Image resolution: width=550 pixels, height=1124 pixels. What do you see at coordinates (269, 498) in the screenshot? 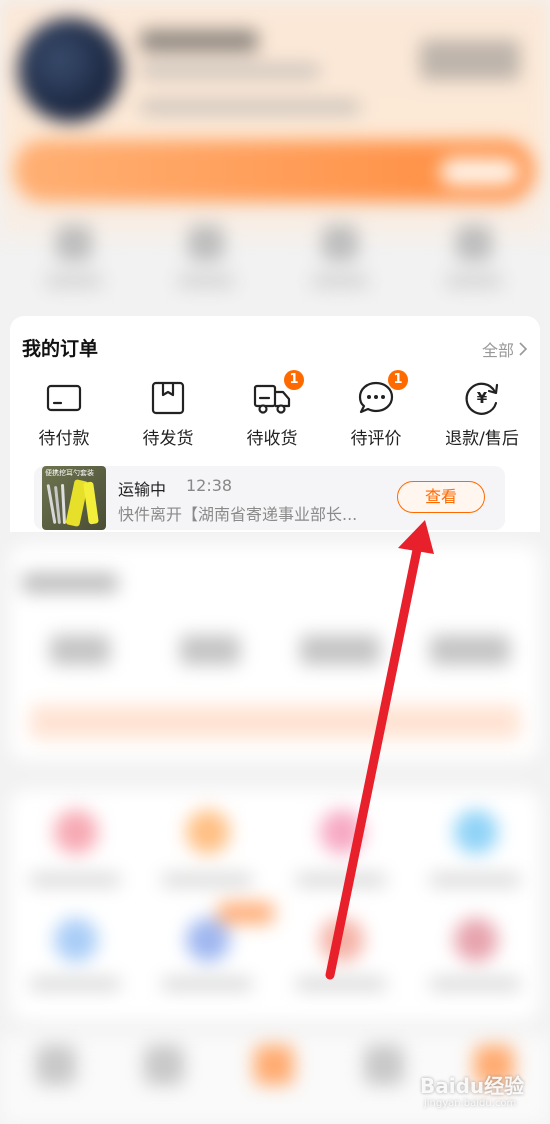
I see `shipment-tracking-row: 便携挖耳勺套装 运输中 12:38 快件离开【湖南省寄递事业部长... 查看` at bounding box center [269, 498].